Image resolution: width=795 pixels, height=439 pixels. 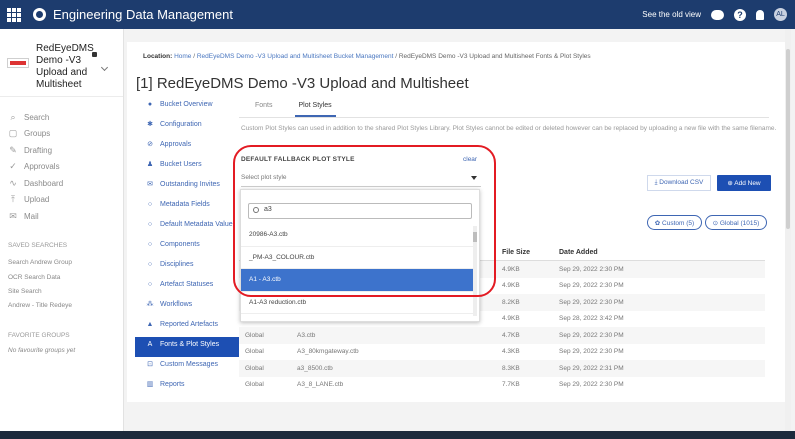 What do you see at coordinates (717, 14) in the screenshot?
I see `chat-icon` at bounding box center [717, 14].